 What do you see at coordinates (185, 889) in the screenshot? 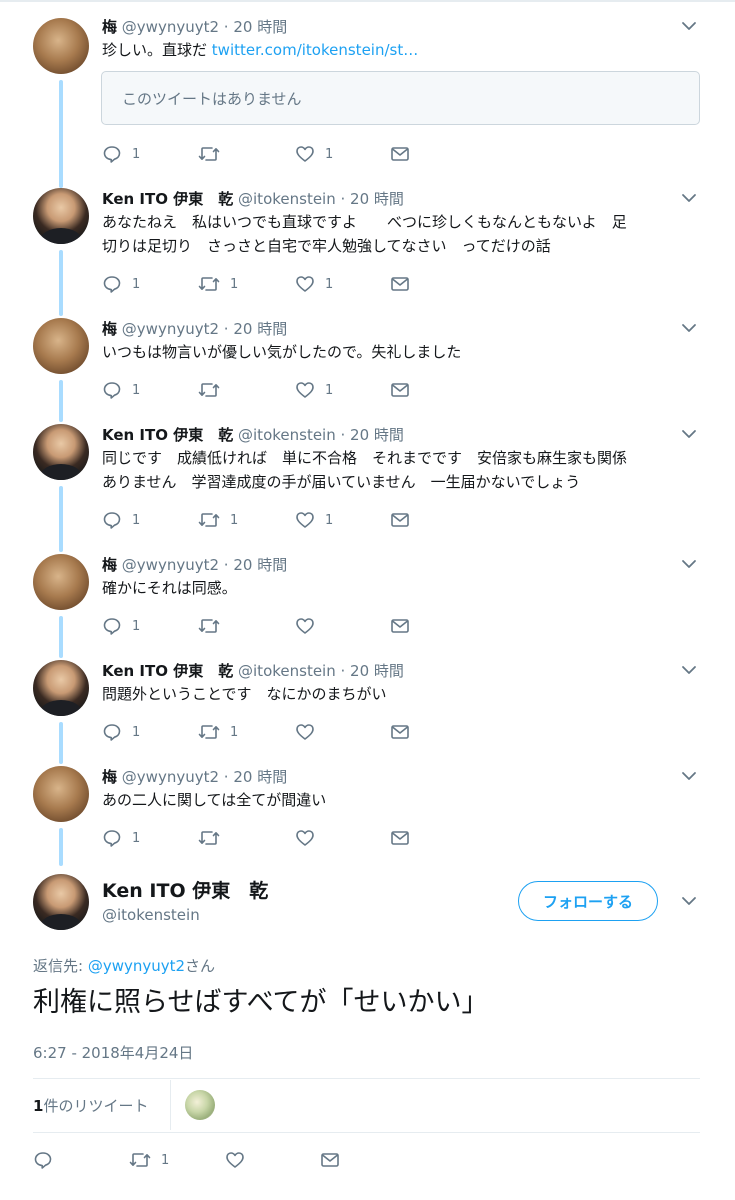
I see `main-user-name: Ken ITO 伊東 乾` at bounding box center [185, 889].